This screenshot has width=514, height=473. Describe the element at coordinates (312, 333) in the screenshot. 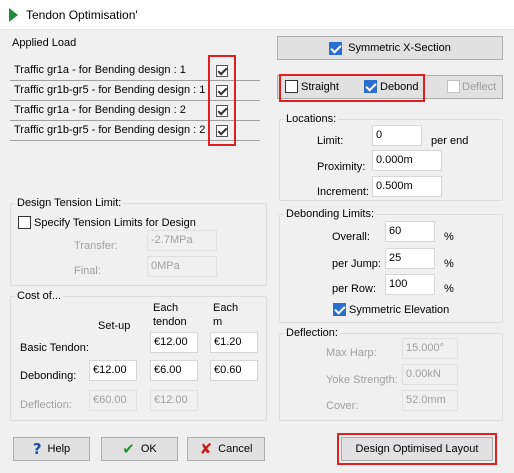

I see `deflection-title: Deflection:` at that location.